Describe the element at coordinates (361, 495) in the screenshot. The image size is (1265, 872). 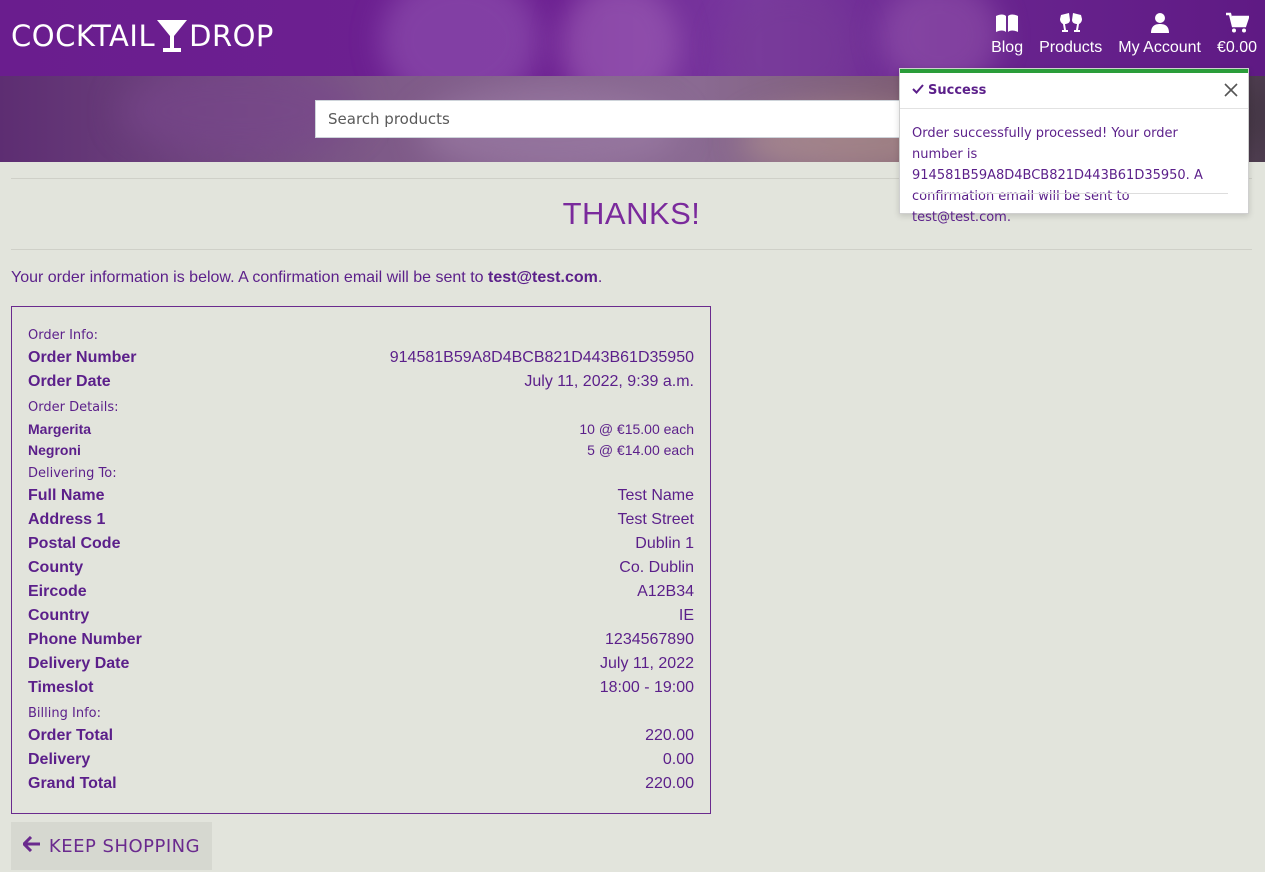
I see `delivery-row: Full Name Test Name` at that location.